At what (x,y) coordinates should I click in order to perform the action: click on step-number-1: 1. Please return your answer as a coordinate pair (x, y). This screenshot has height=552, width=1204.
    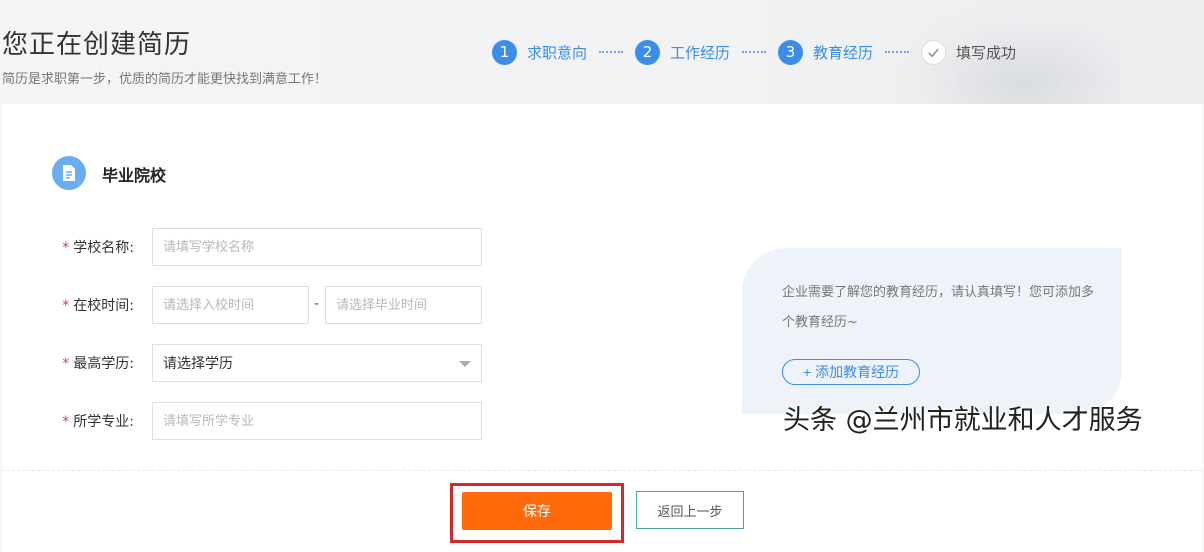
    Looking at the image, I should click on (504, 52).